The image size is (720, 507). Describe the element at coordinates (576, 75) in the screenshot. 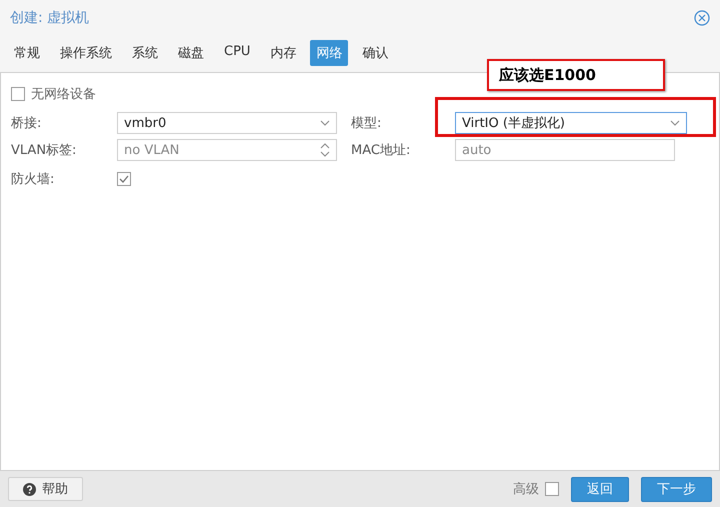

I see `annotation-callout: 应该选E1000` at that location.